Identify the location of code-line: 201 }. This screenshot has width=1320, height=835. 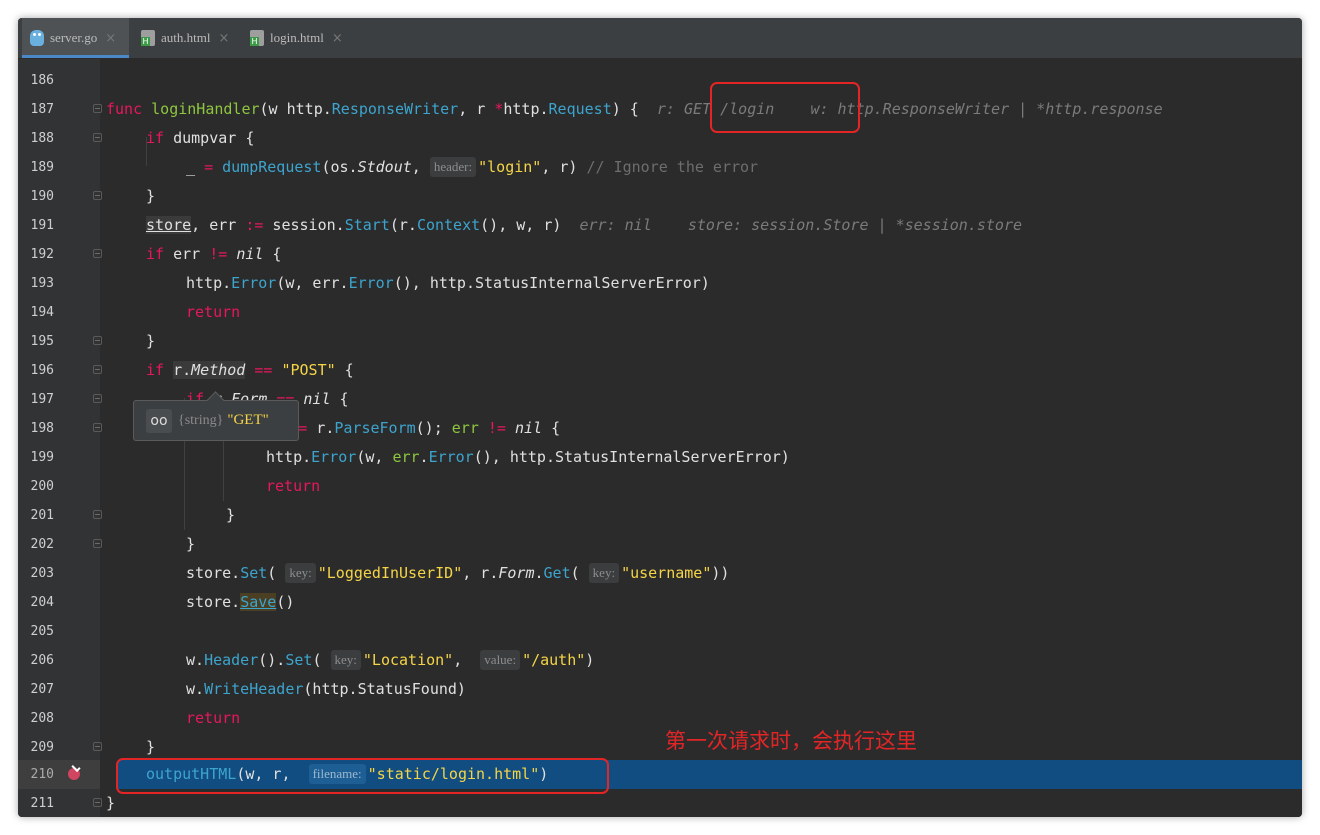
(660, 515).